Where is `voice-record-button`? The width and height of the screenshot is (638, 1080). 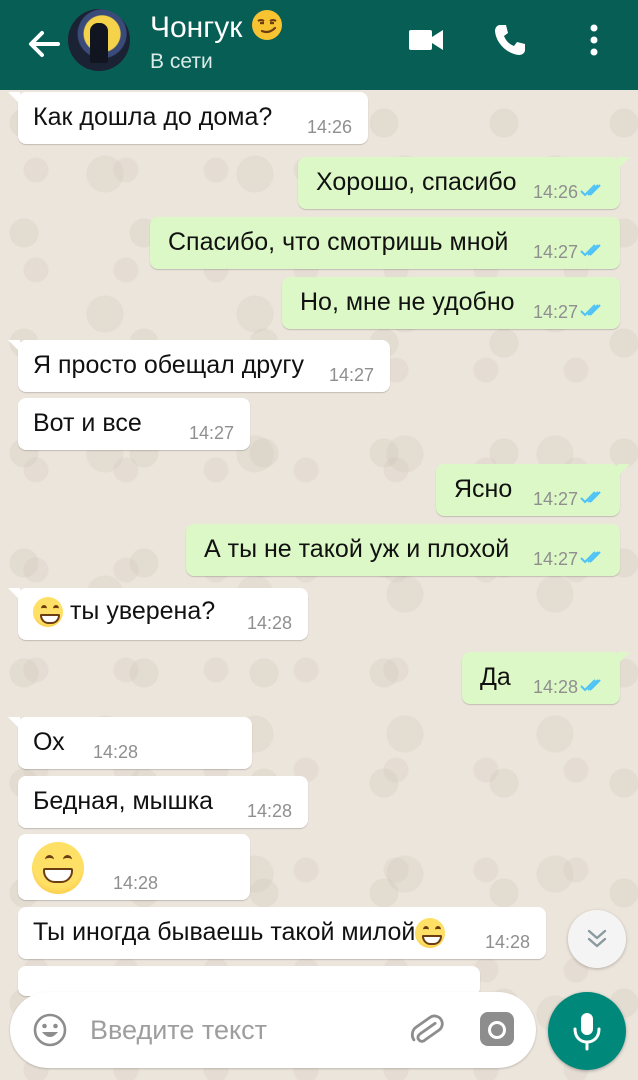
voice-record-button is located at coordinates (587, 1031).